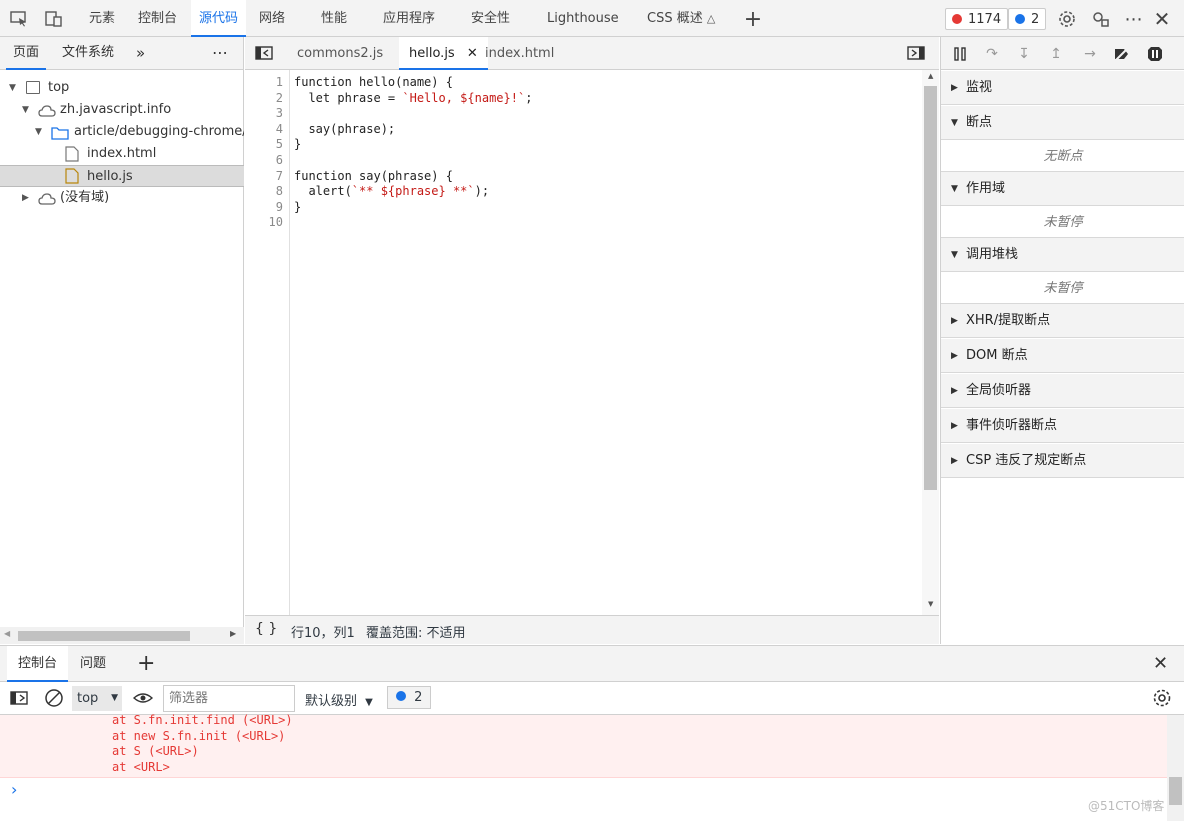  I want to click on pane-header: ▶ CSP 违反了规定断点, so click(1062, 461).